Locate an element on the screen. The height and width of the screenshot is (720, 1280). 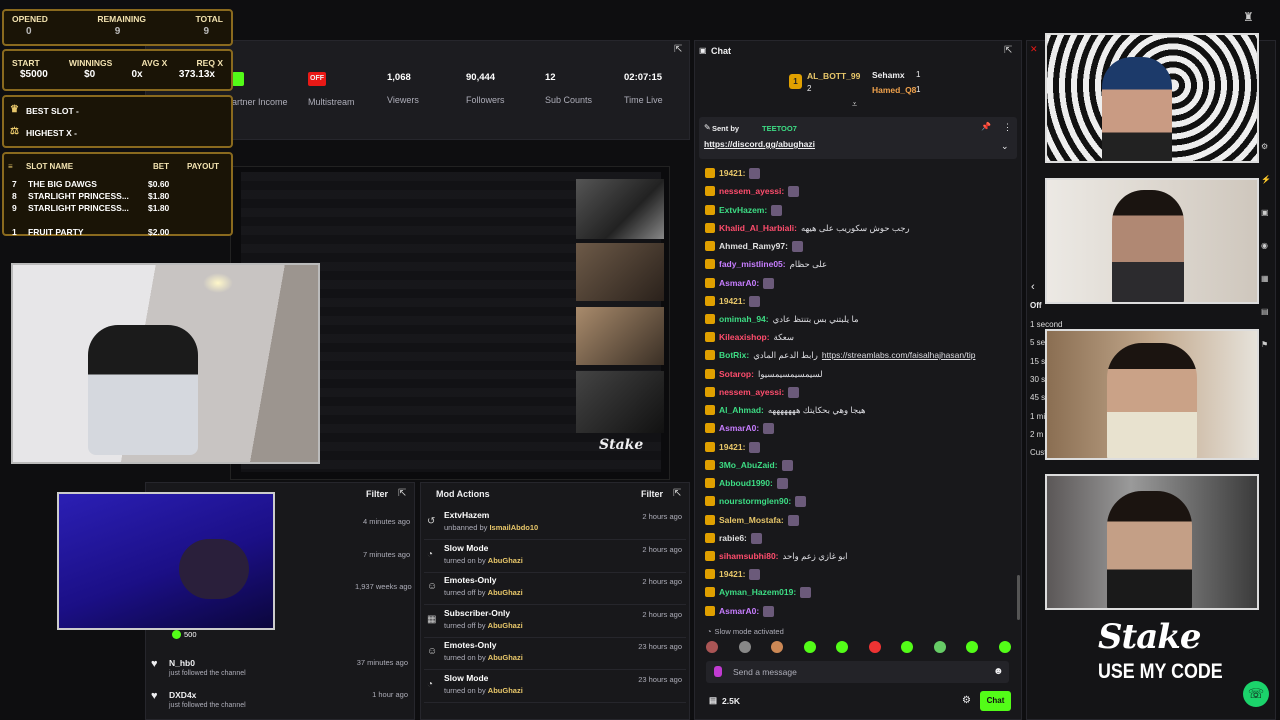
profile-icon: ♜ is located at coordinates (1248, 17).